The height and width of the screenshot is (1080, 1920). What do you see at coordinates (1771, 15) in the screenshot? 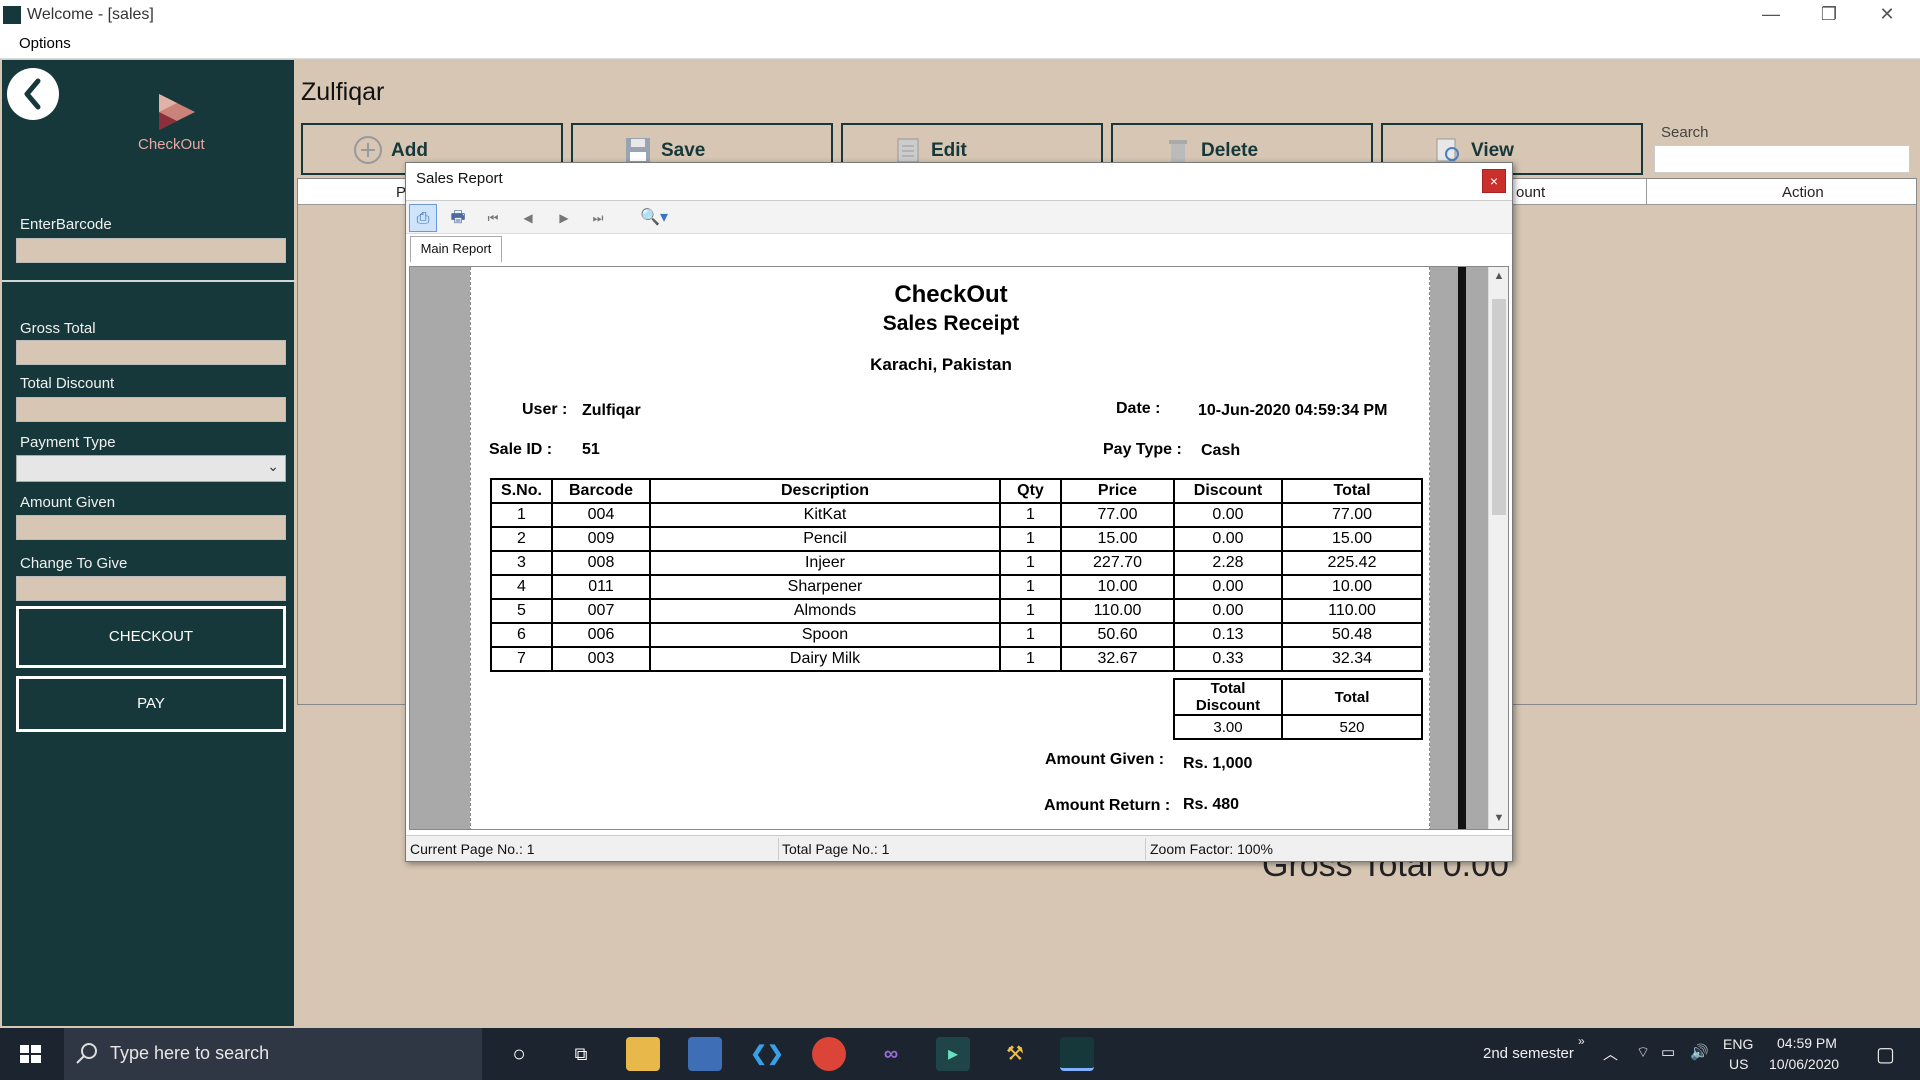
I see `minimize-button: —` at bounding box center [1771, 15].